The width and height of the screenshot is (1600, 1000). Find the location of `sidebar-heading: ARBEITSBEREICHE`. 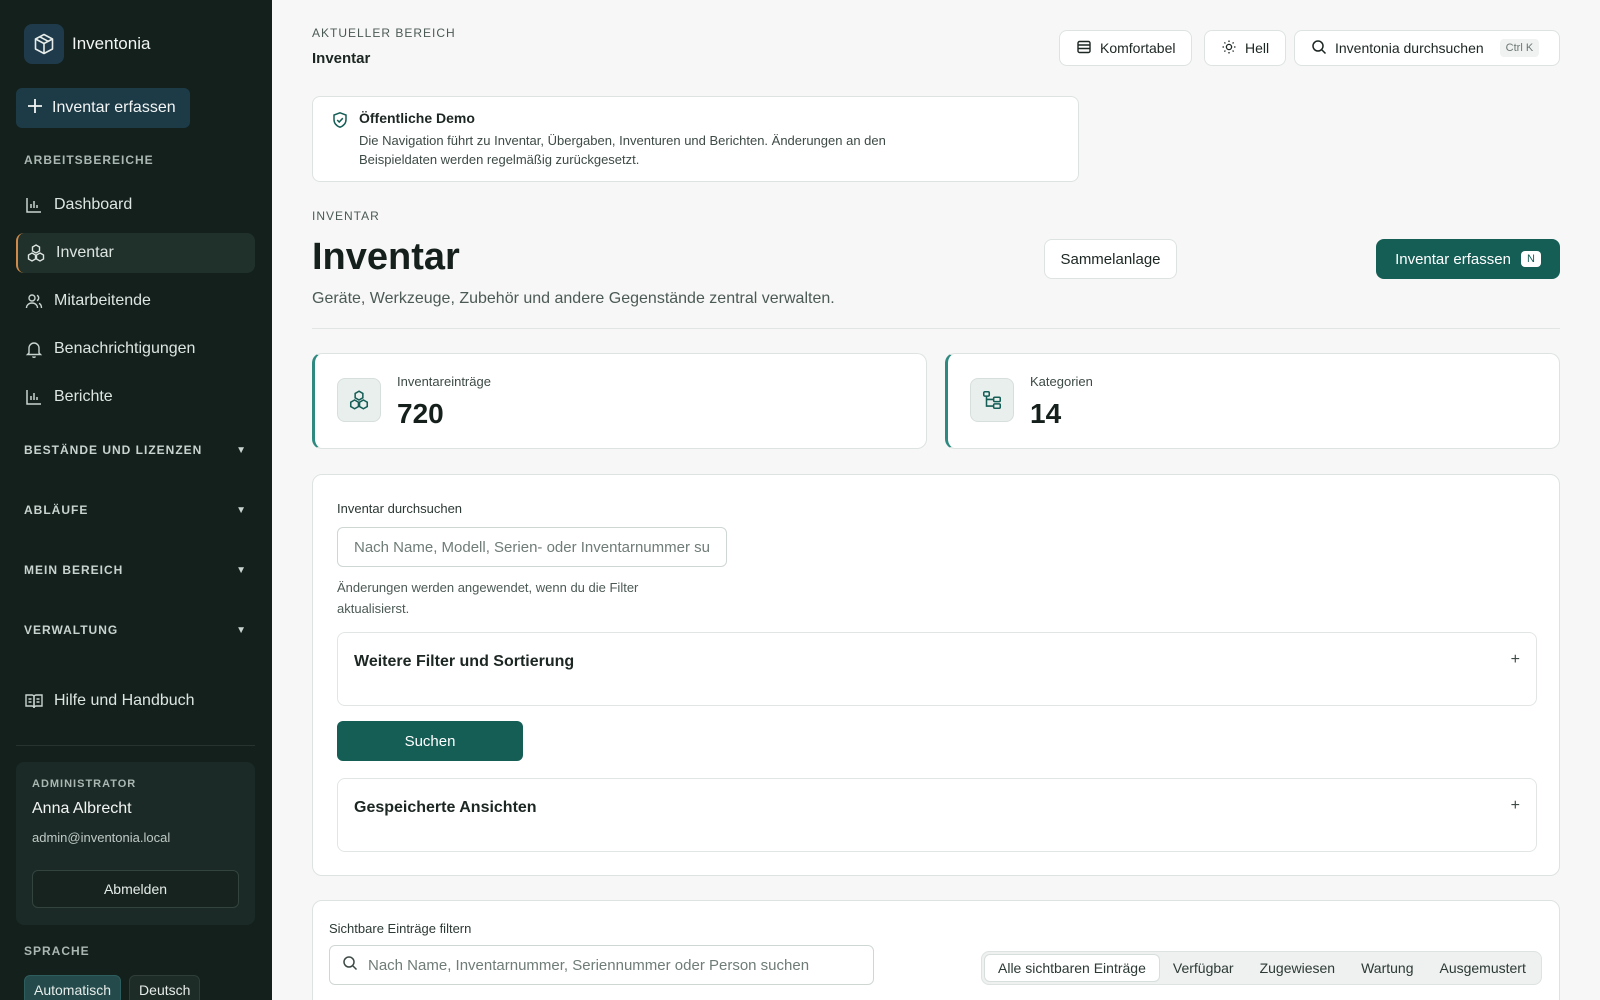

sidebar-heading: ARBEITSBEREICHE is located at coordinates (89, 160).